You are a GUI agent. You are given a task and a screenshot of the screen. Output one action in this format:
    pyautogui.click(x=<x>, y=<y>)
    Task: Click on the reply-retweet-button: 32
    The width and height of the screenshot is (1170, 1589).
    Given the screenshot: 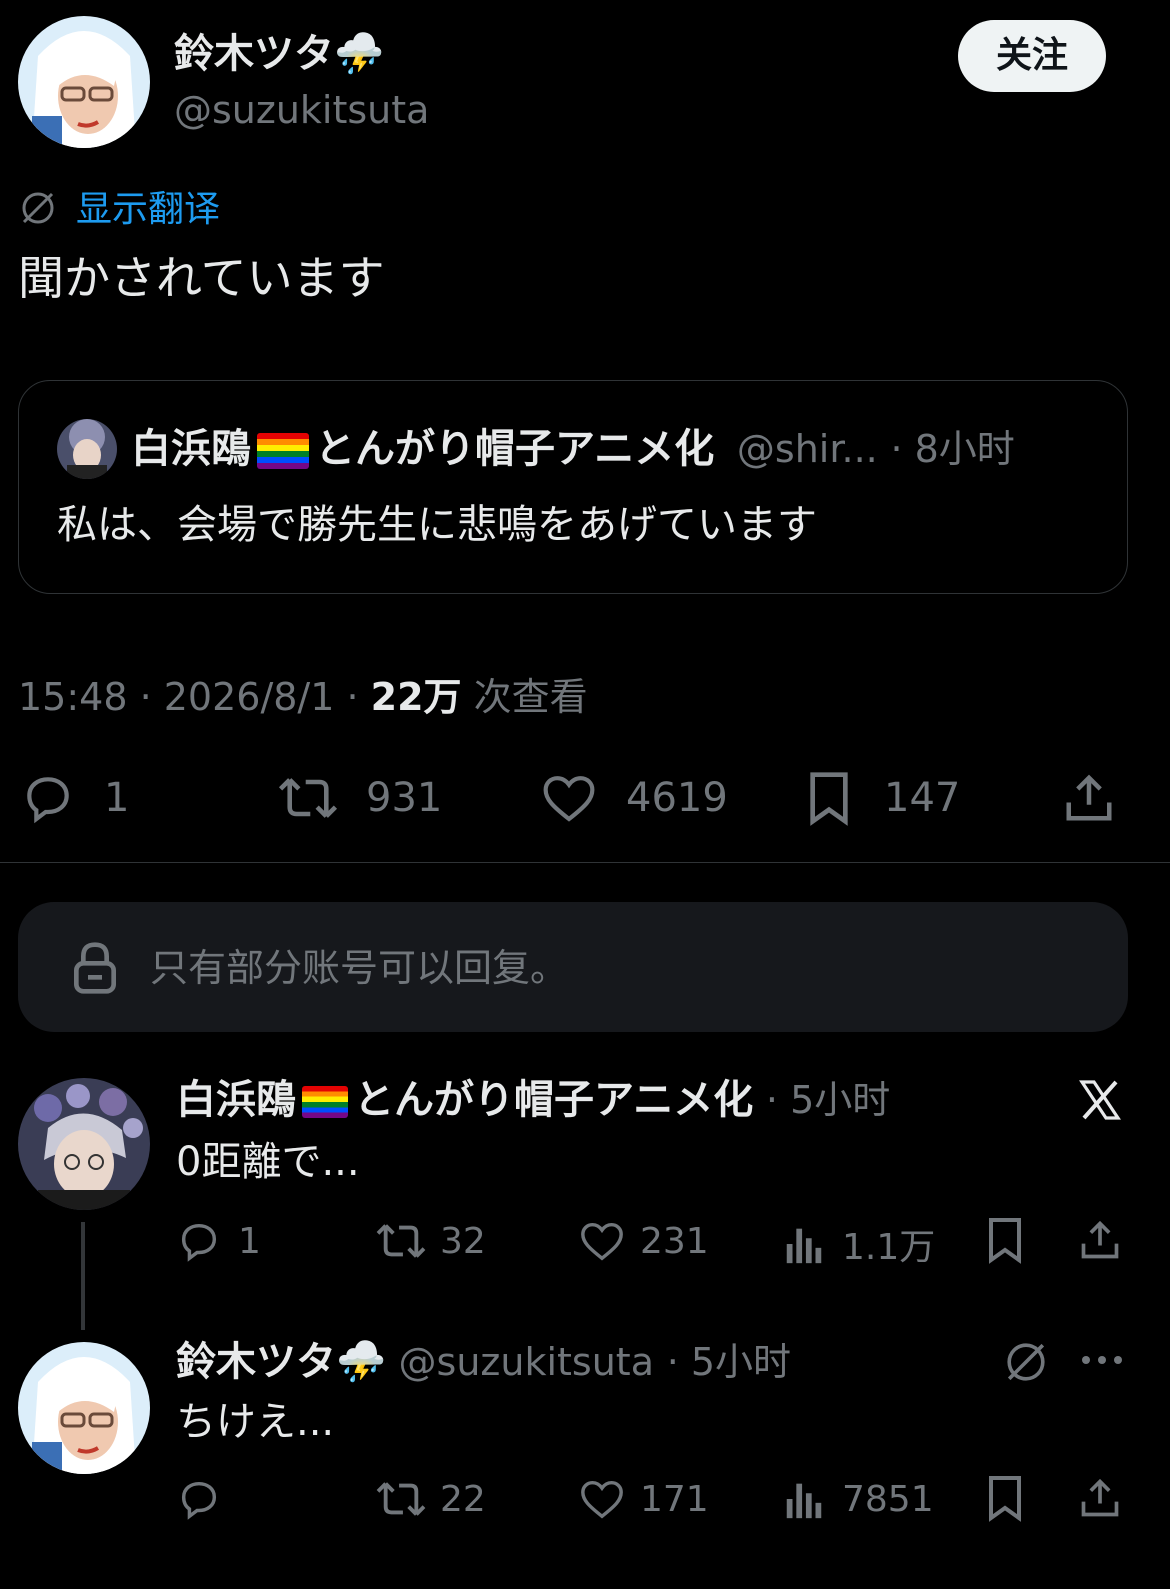 What is the action you would take?
    pyautogui.click(x=430, y=1241)
    